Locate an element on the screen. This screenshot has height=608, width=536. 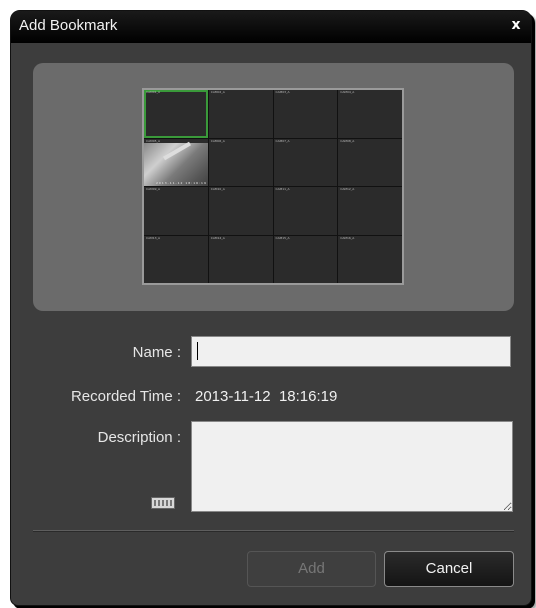
name-field is located at coordinates (351, 351).